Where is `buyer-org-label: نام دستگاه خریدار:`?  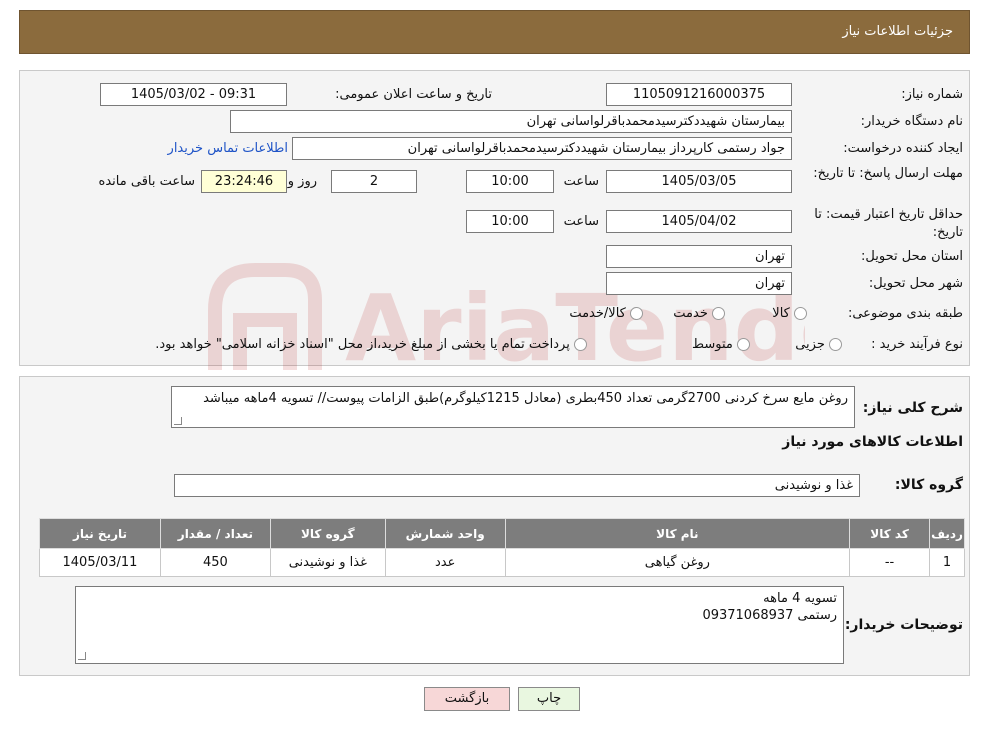
buyer-org-label: نام دستگاه خریدار: is located at coordinates (911, 121).